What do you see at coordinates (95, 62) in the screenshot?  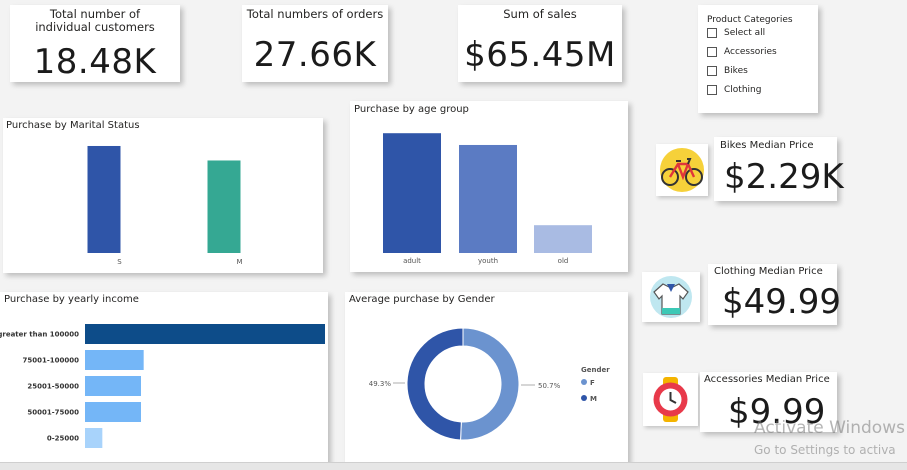 I see `kpi-value-customers: 18.48K` at bounding box center [95, 62].